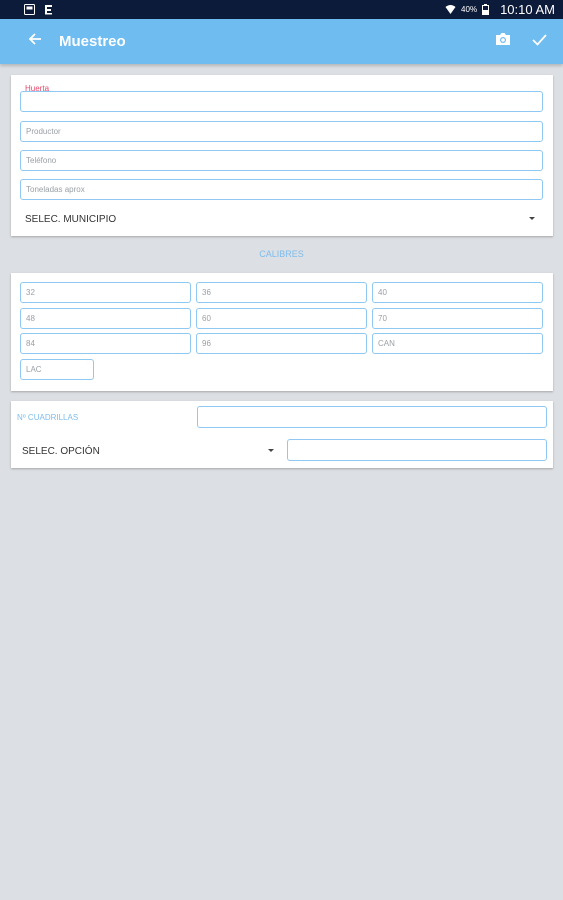  Describe the element at coordinates (61, 451) in the screenshot. I see `opcion-select-value: SELEC. OPCIÓN` at that location.